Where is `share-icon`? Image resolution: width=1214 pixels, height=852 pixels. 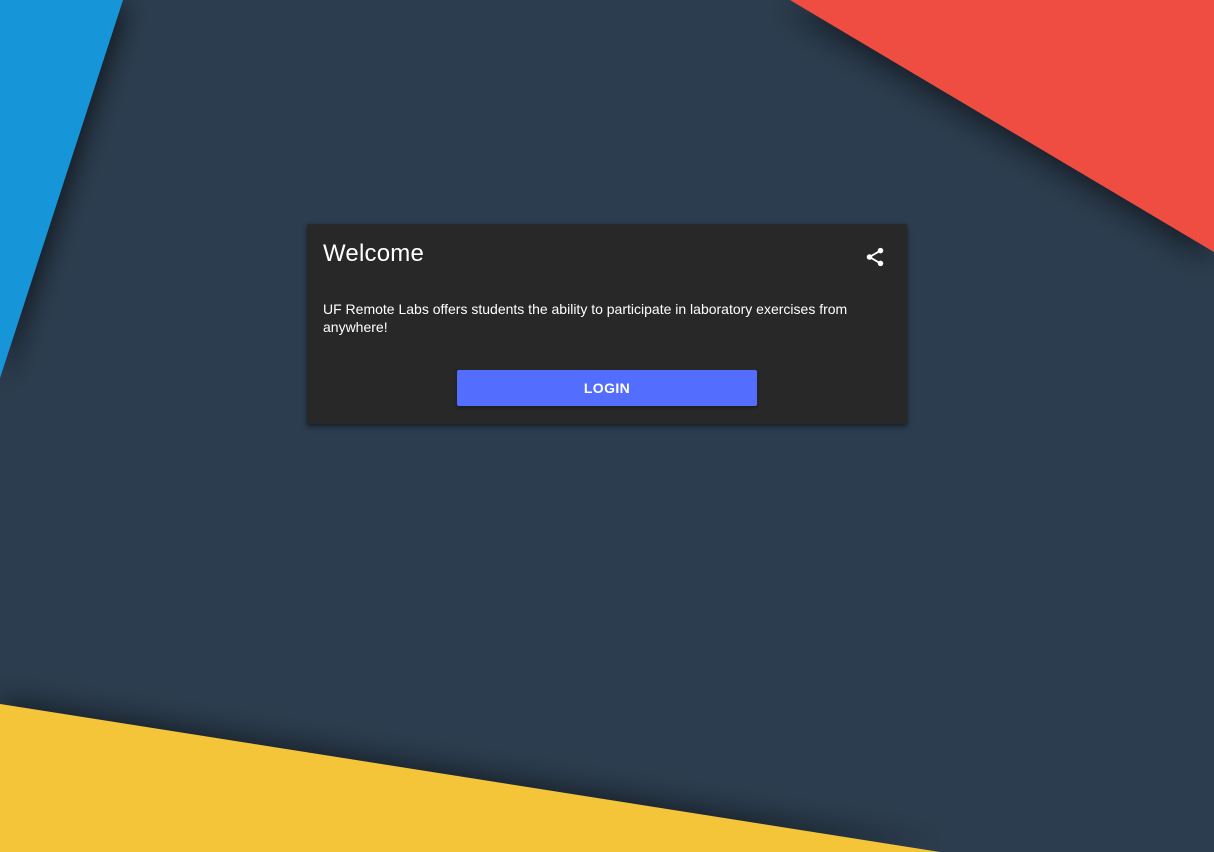
share-icon is located at coordinates (875, 257).